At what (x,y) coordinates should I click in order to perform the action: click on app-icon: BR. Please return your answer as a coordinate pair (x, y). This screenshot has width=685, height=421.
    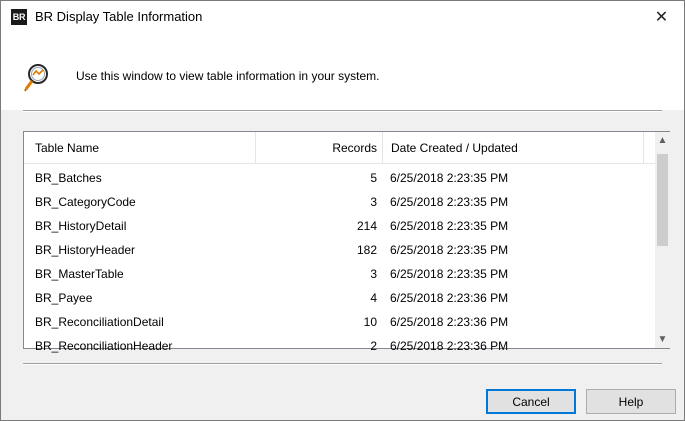
    Looking at the image, I should click on (19, 17).